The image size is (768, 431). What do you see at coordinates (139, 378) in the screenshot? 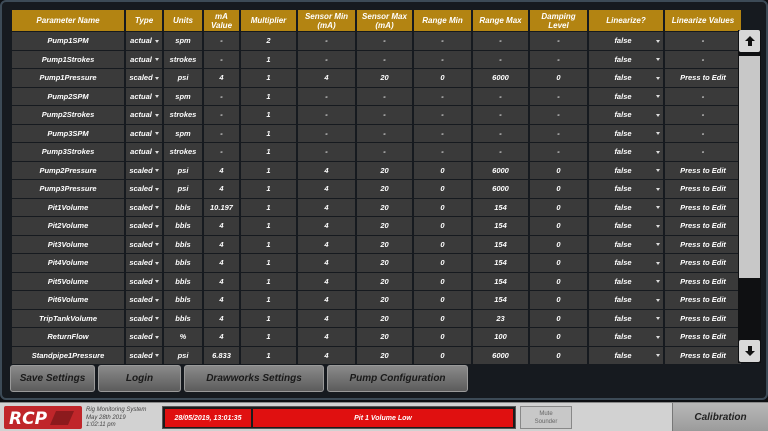
I see `login-button: Login` at bounding box center [139, 378].